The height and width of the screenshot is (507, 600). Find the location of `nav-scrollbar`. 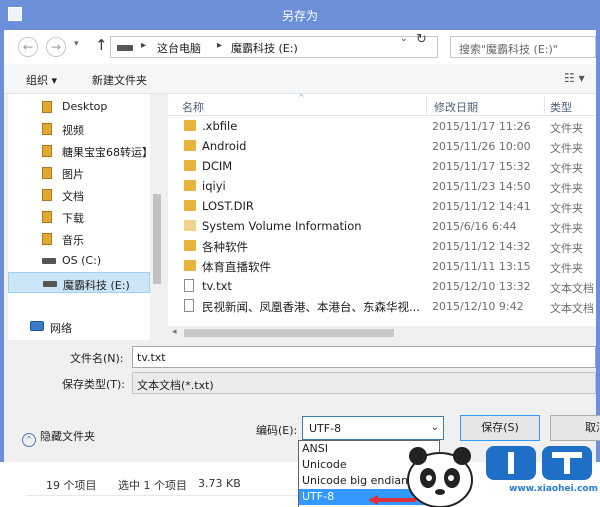

nav-scrollbar is located at coordinates (157, 217).